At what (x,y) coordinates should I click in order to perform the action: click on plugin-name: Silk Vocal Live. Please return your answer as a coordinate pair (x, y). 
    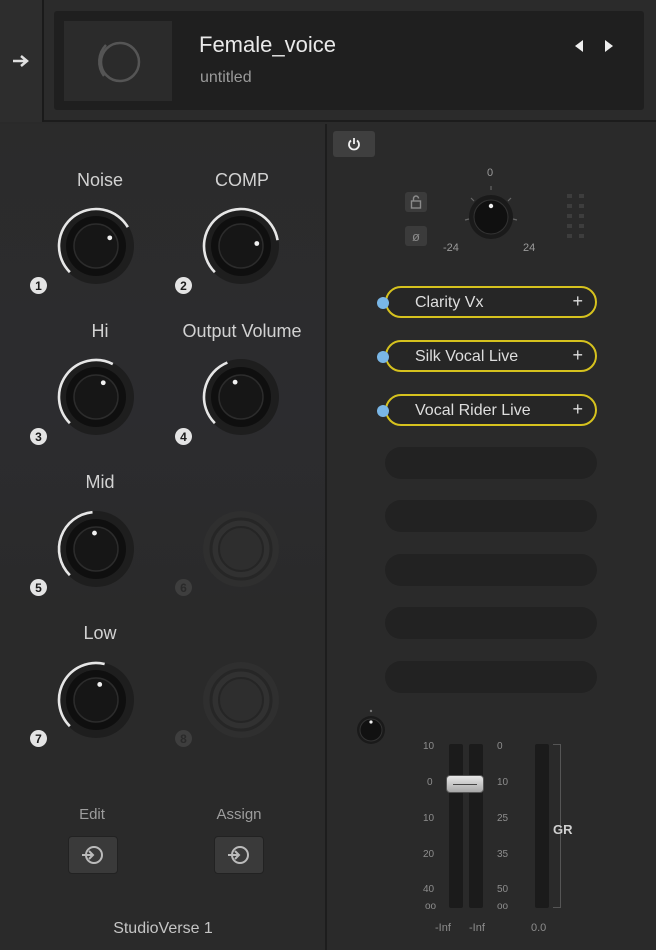
    Looking at the image, I should click on (467, 356).